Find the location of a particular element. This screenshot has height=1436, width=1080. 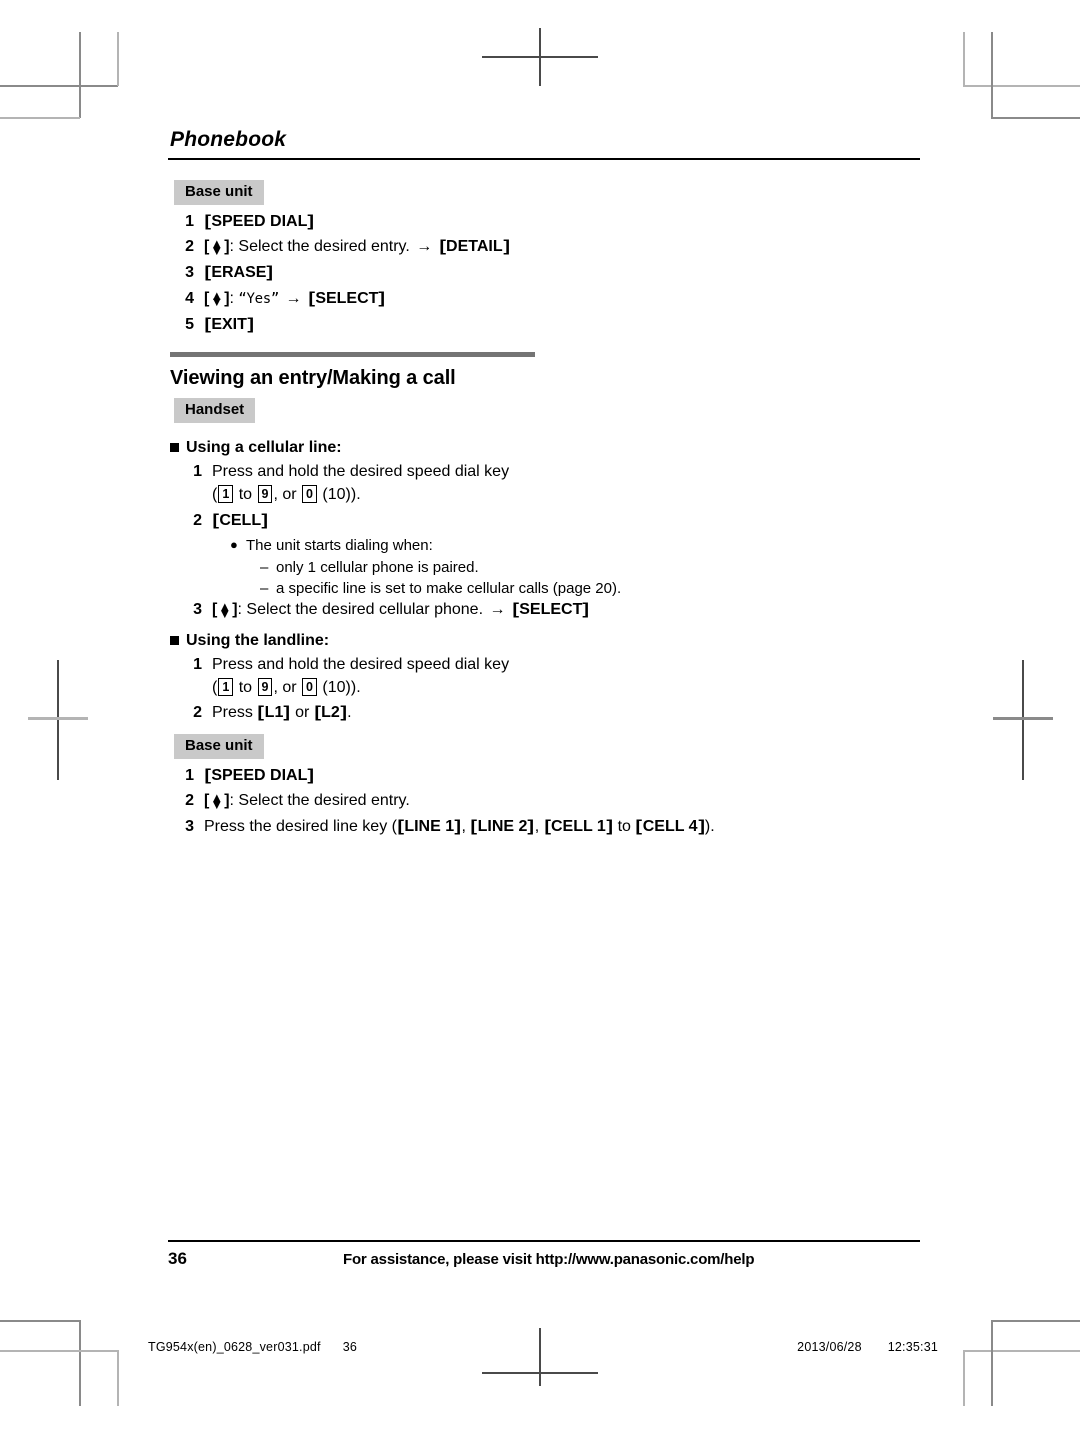

registration-mark-right-horizontal is located at coordinates (1023, 718).